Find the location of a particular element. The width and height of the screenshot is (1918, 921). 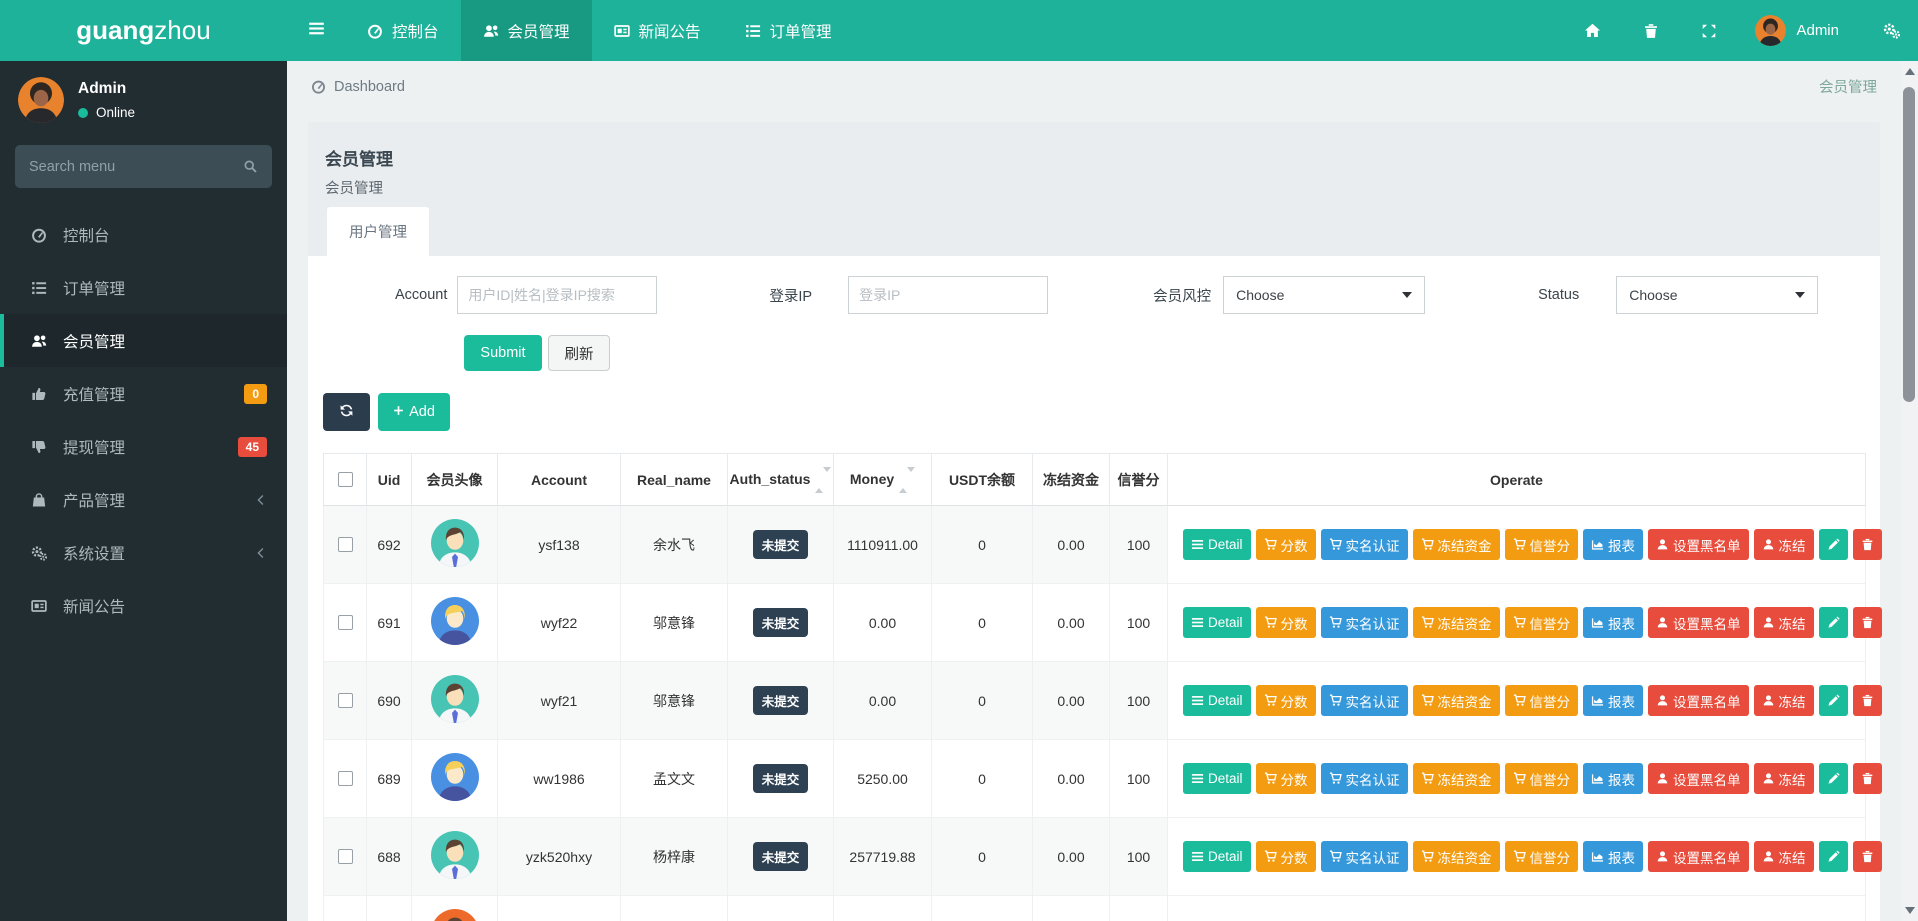

sidebar-item-members: 会员管理 is located at coordinates (143, 340).